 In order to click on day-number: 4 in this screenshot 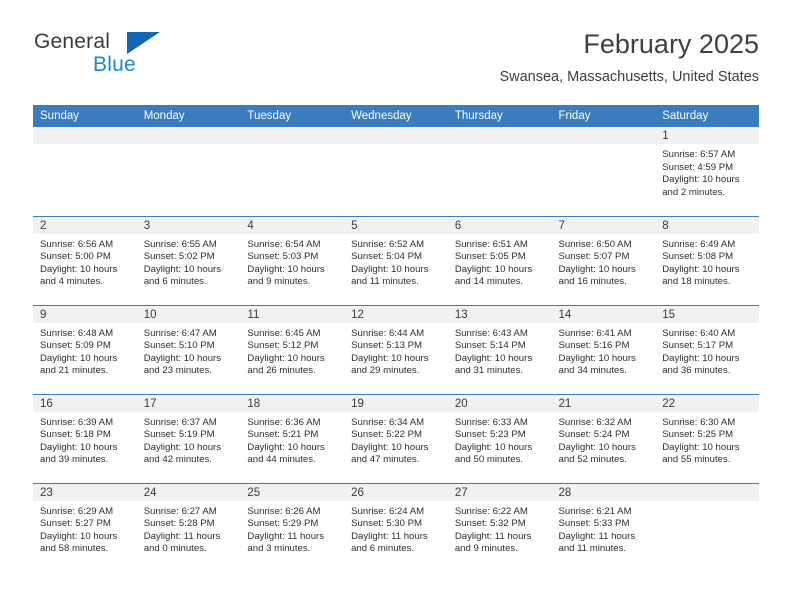, I will do `click(292, 225)`.